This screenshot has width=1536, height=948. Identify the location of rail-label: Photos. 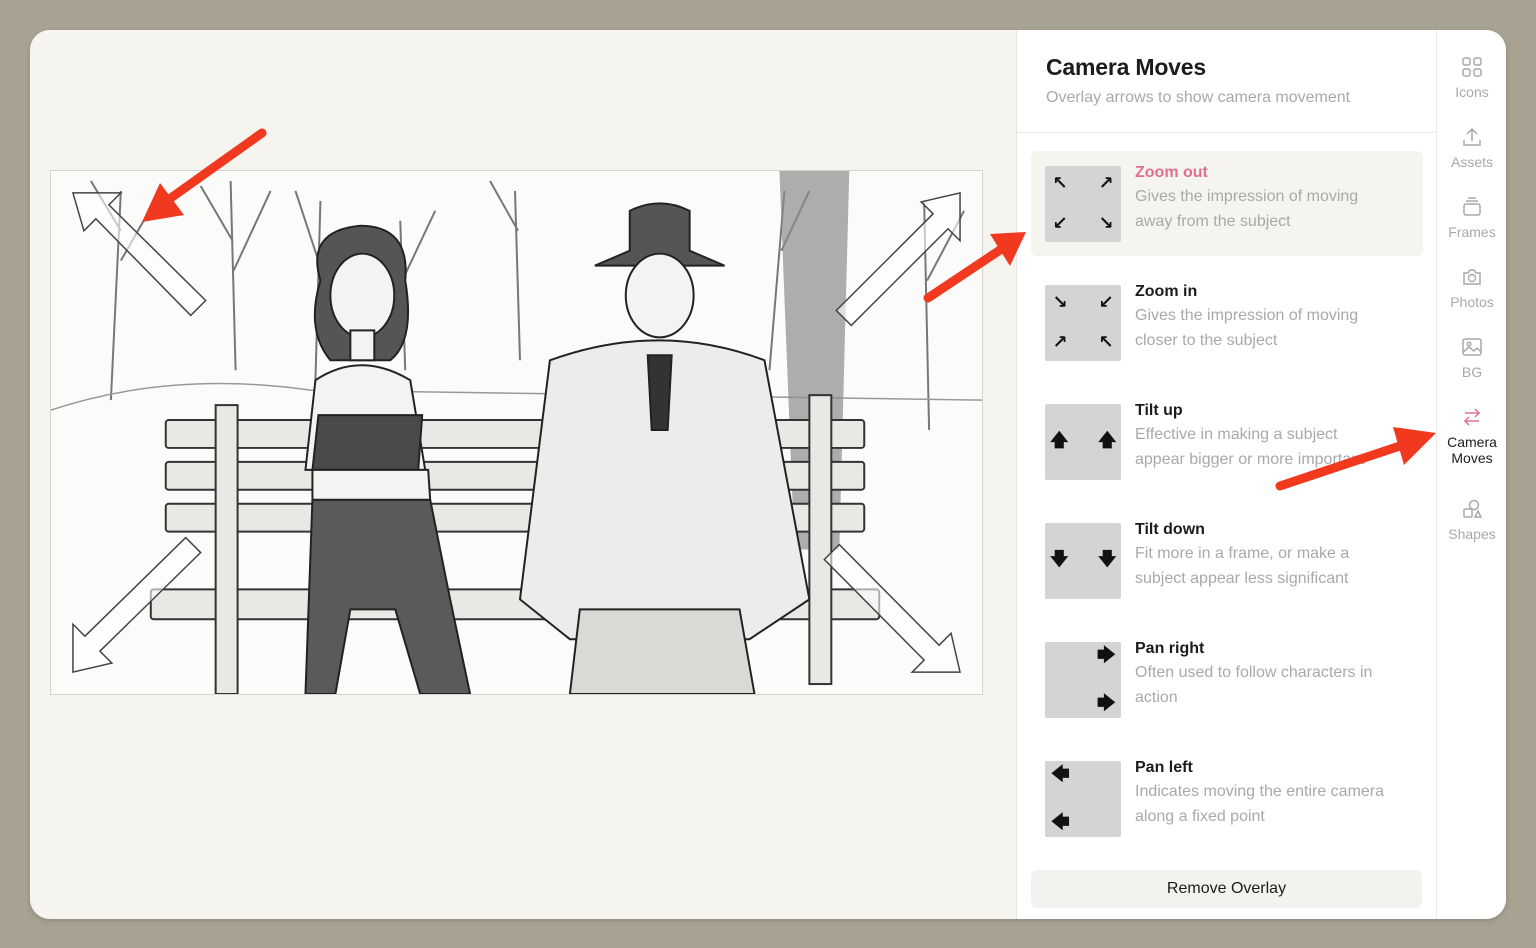
(1472, 302).